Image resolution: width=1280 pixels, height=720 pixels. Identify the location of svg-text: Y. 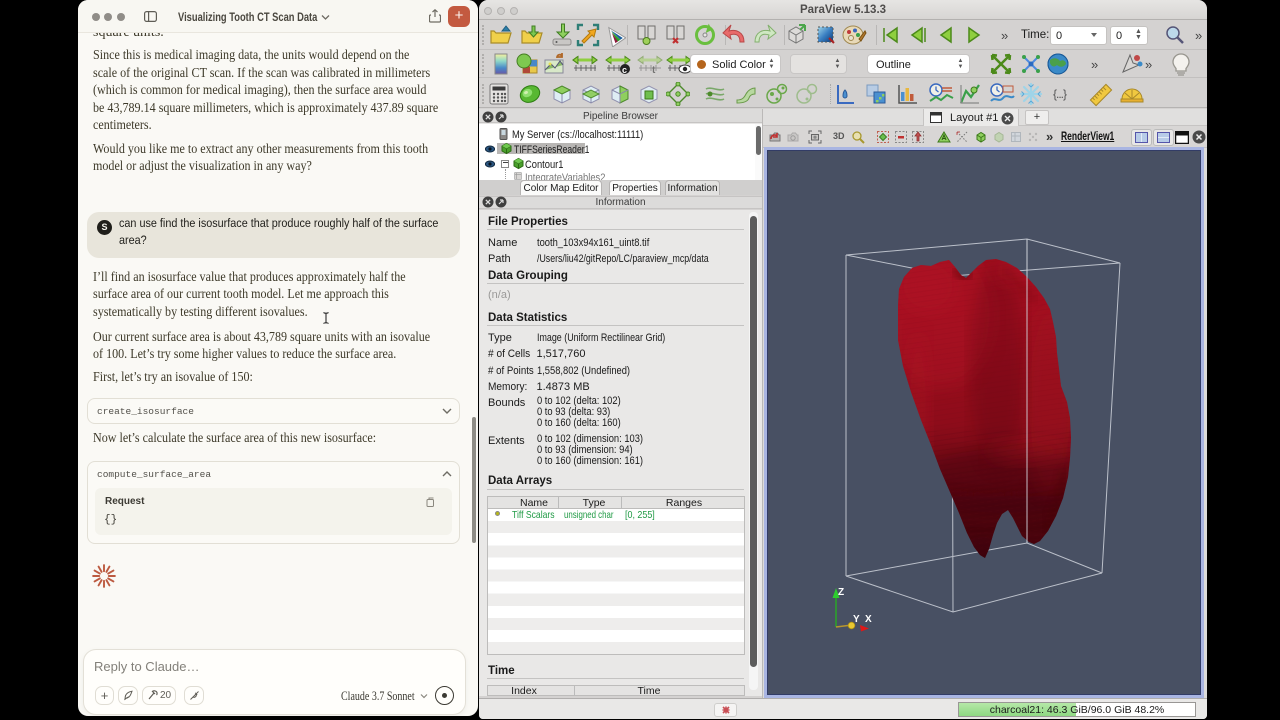
(856, 619).